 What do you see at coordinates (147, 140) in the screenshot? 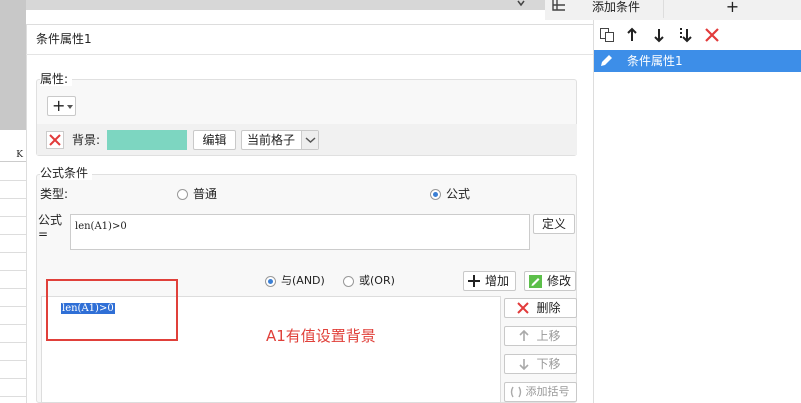
I see `background-color-swatch` at bounding box center [147, 140].